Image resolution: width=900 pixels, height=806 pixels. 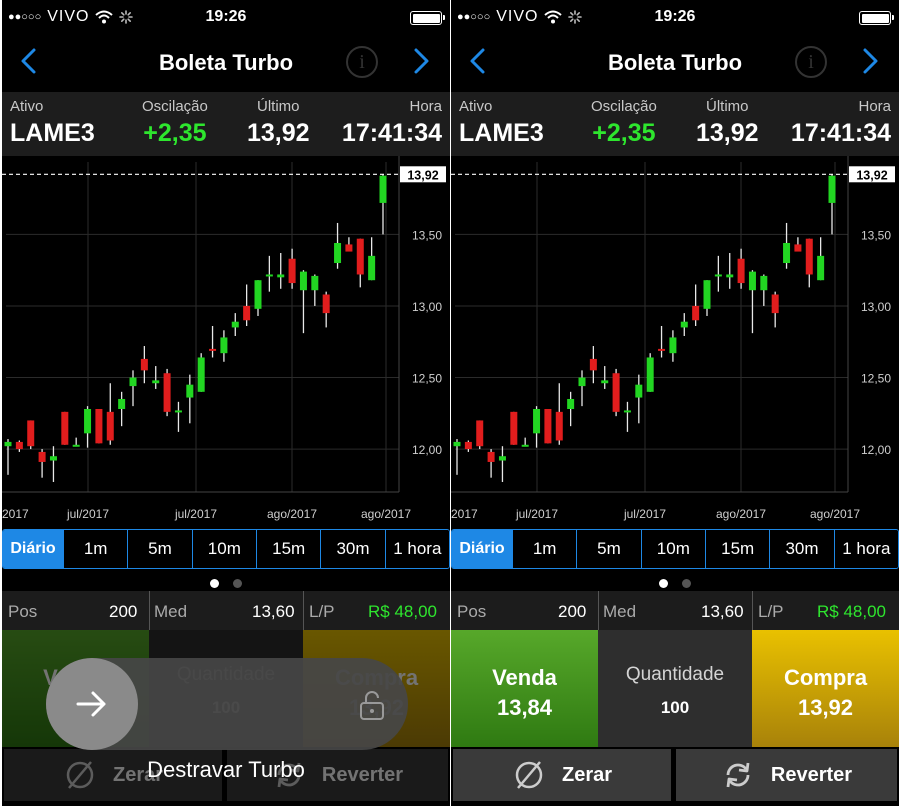 I want to click on compra-button: Compra 13,92, so click(x=825, y=688).